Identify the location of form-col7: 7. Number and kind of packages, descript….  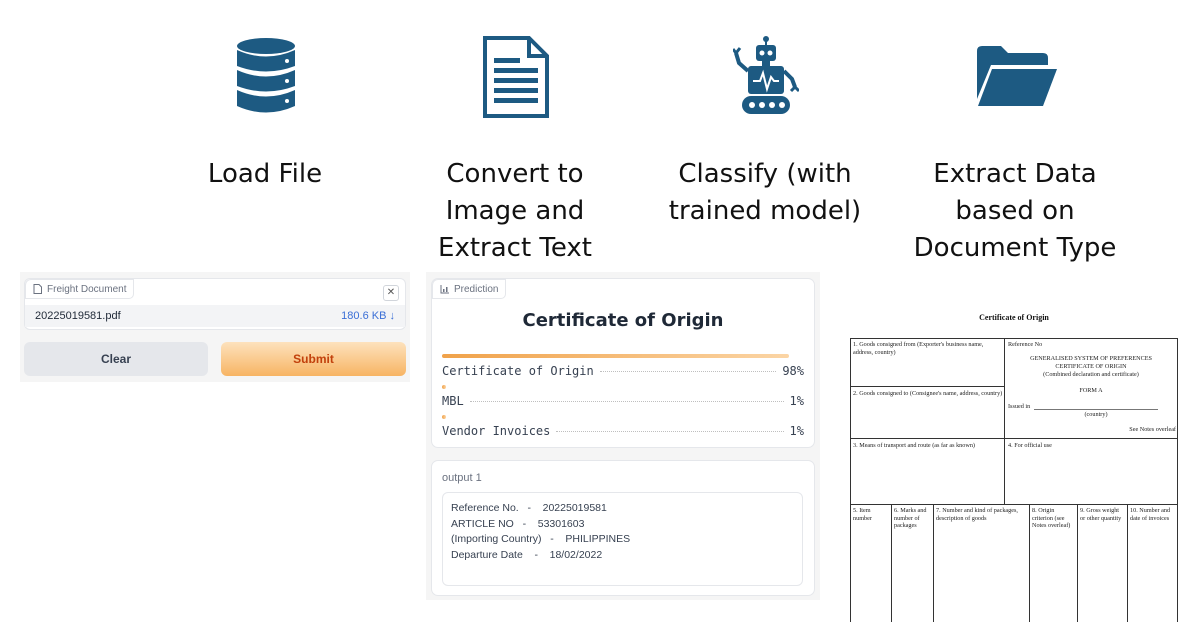
(977, 514).